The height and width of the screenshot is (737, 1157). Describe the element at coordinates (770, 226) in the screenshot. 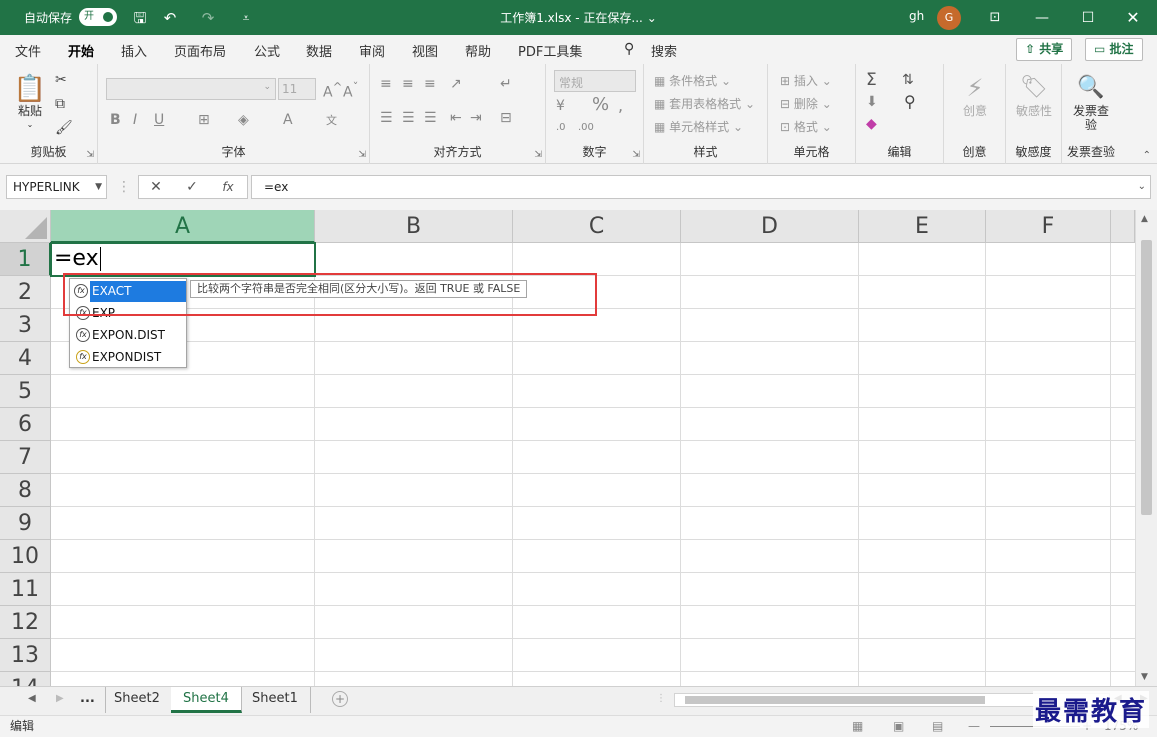

I see `column-header-d: D` at that location.